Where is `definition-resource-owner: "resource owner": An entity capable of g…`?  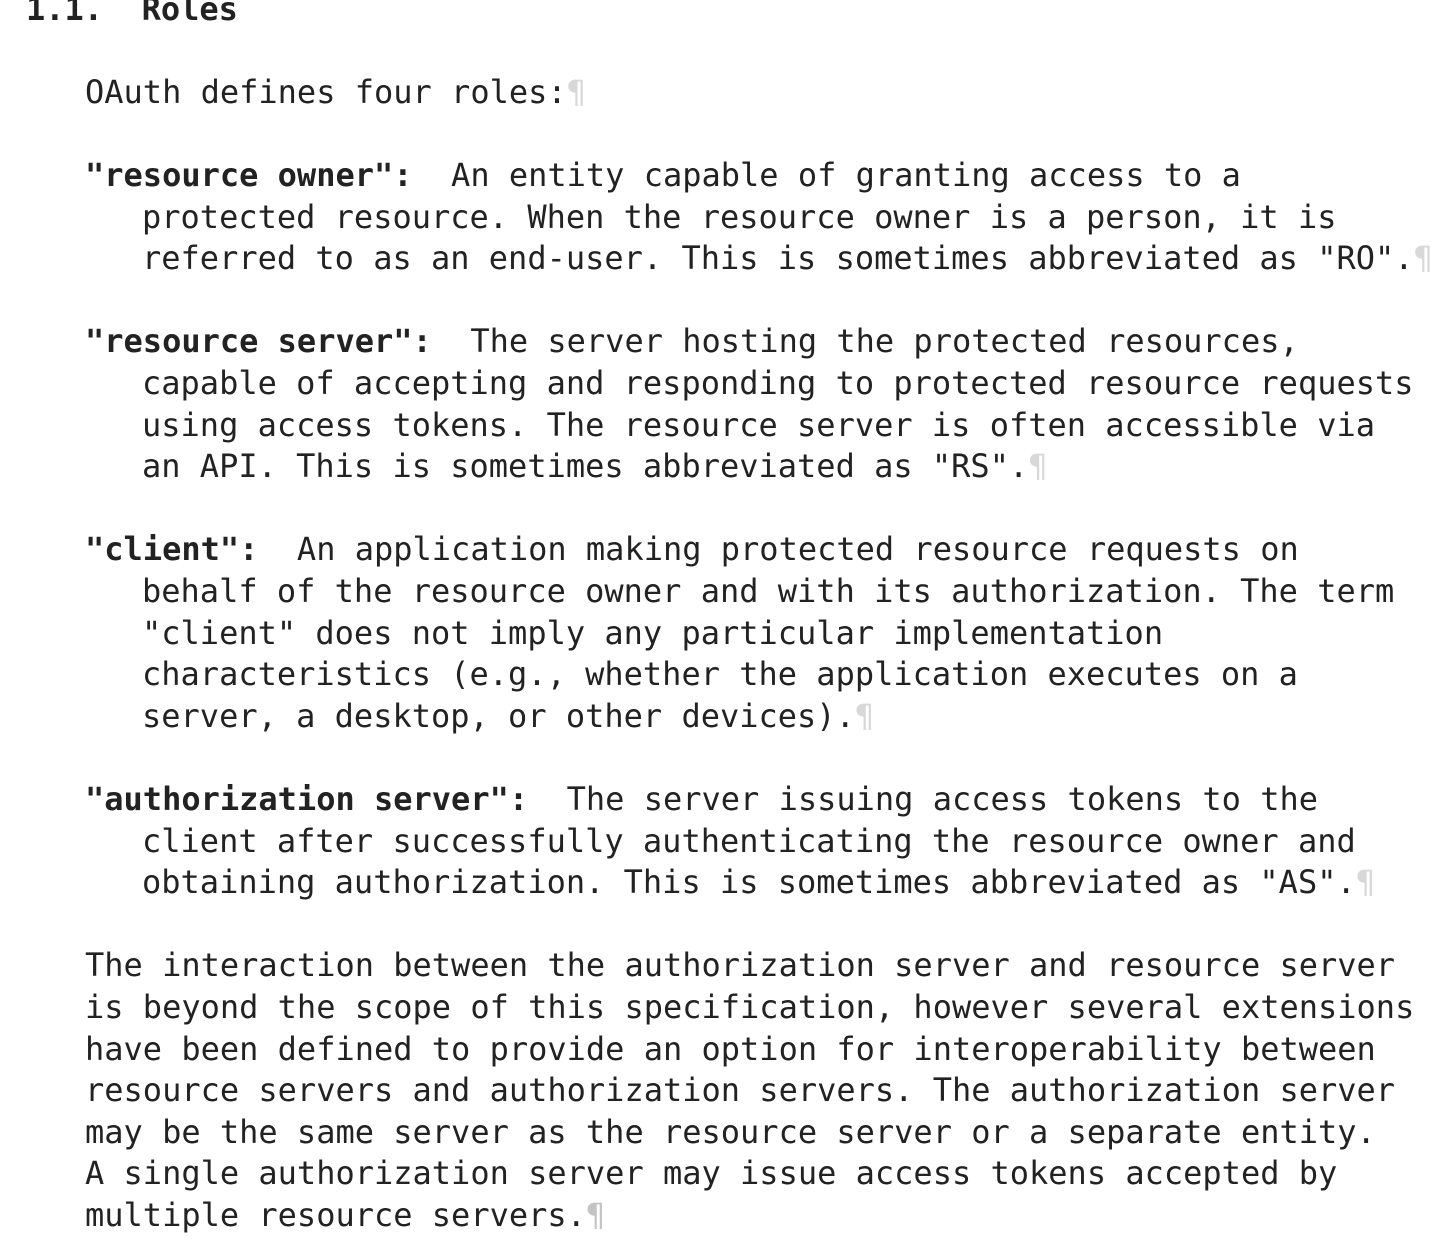
definition-resource-owner: "resource owner": An entity capable of g… is located at coordinates (663, 175).